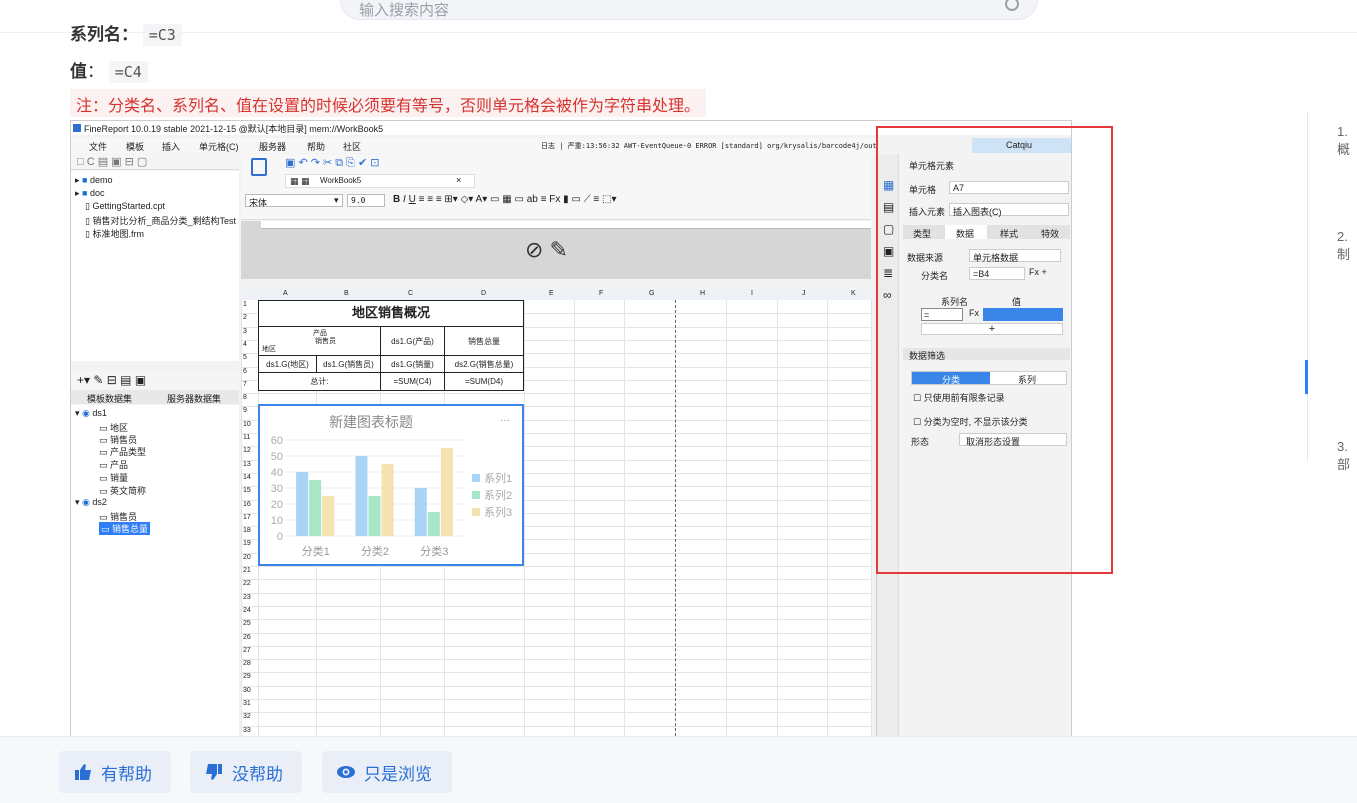 Image resolution: width=1357 pixels, height=803 pixels. Describe the element at coordinates (689, 10) in the screenshot. I see `search-bar: 输入搜索内容` at that location.